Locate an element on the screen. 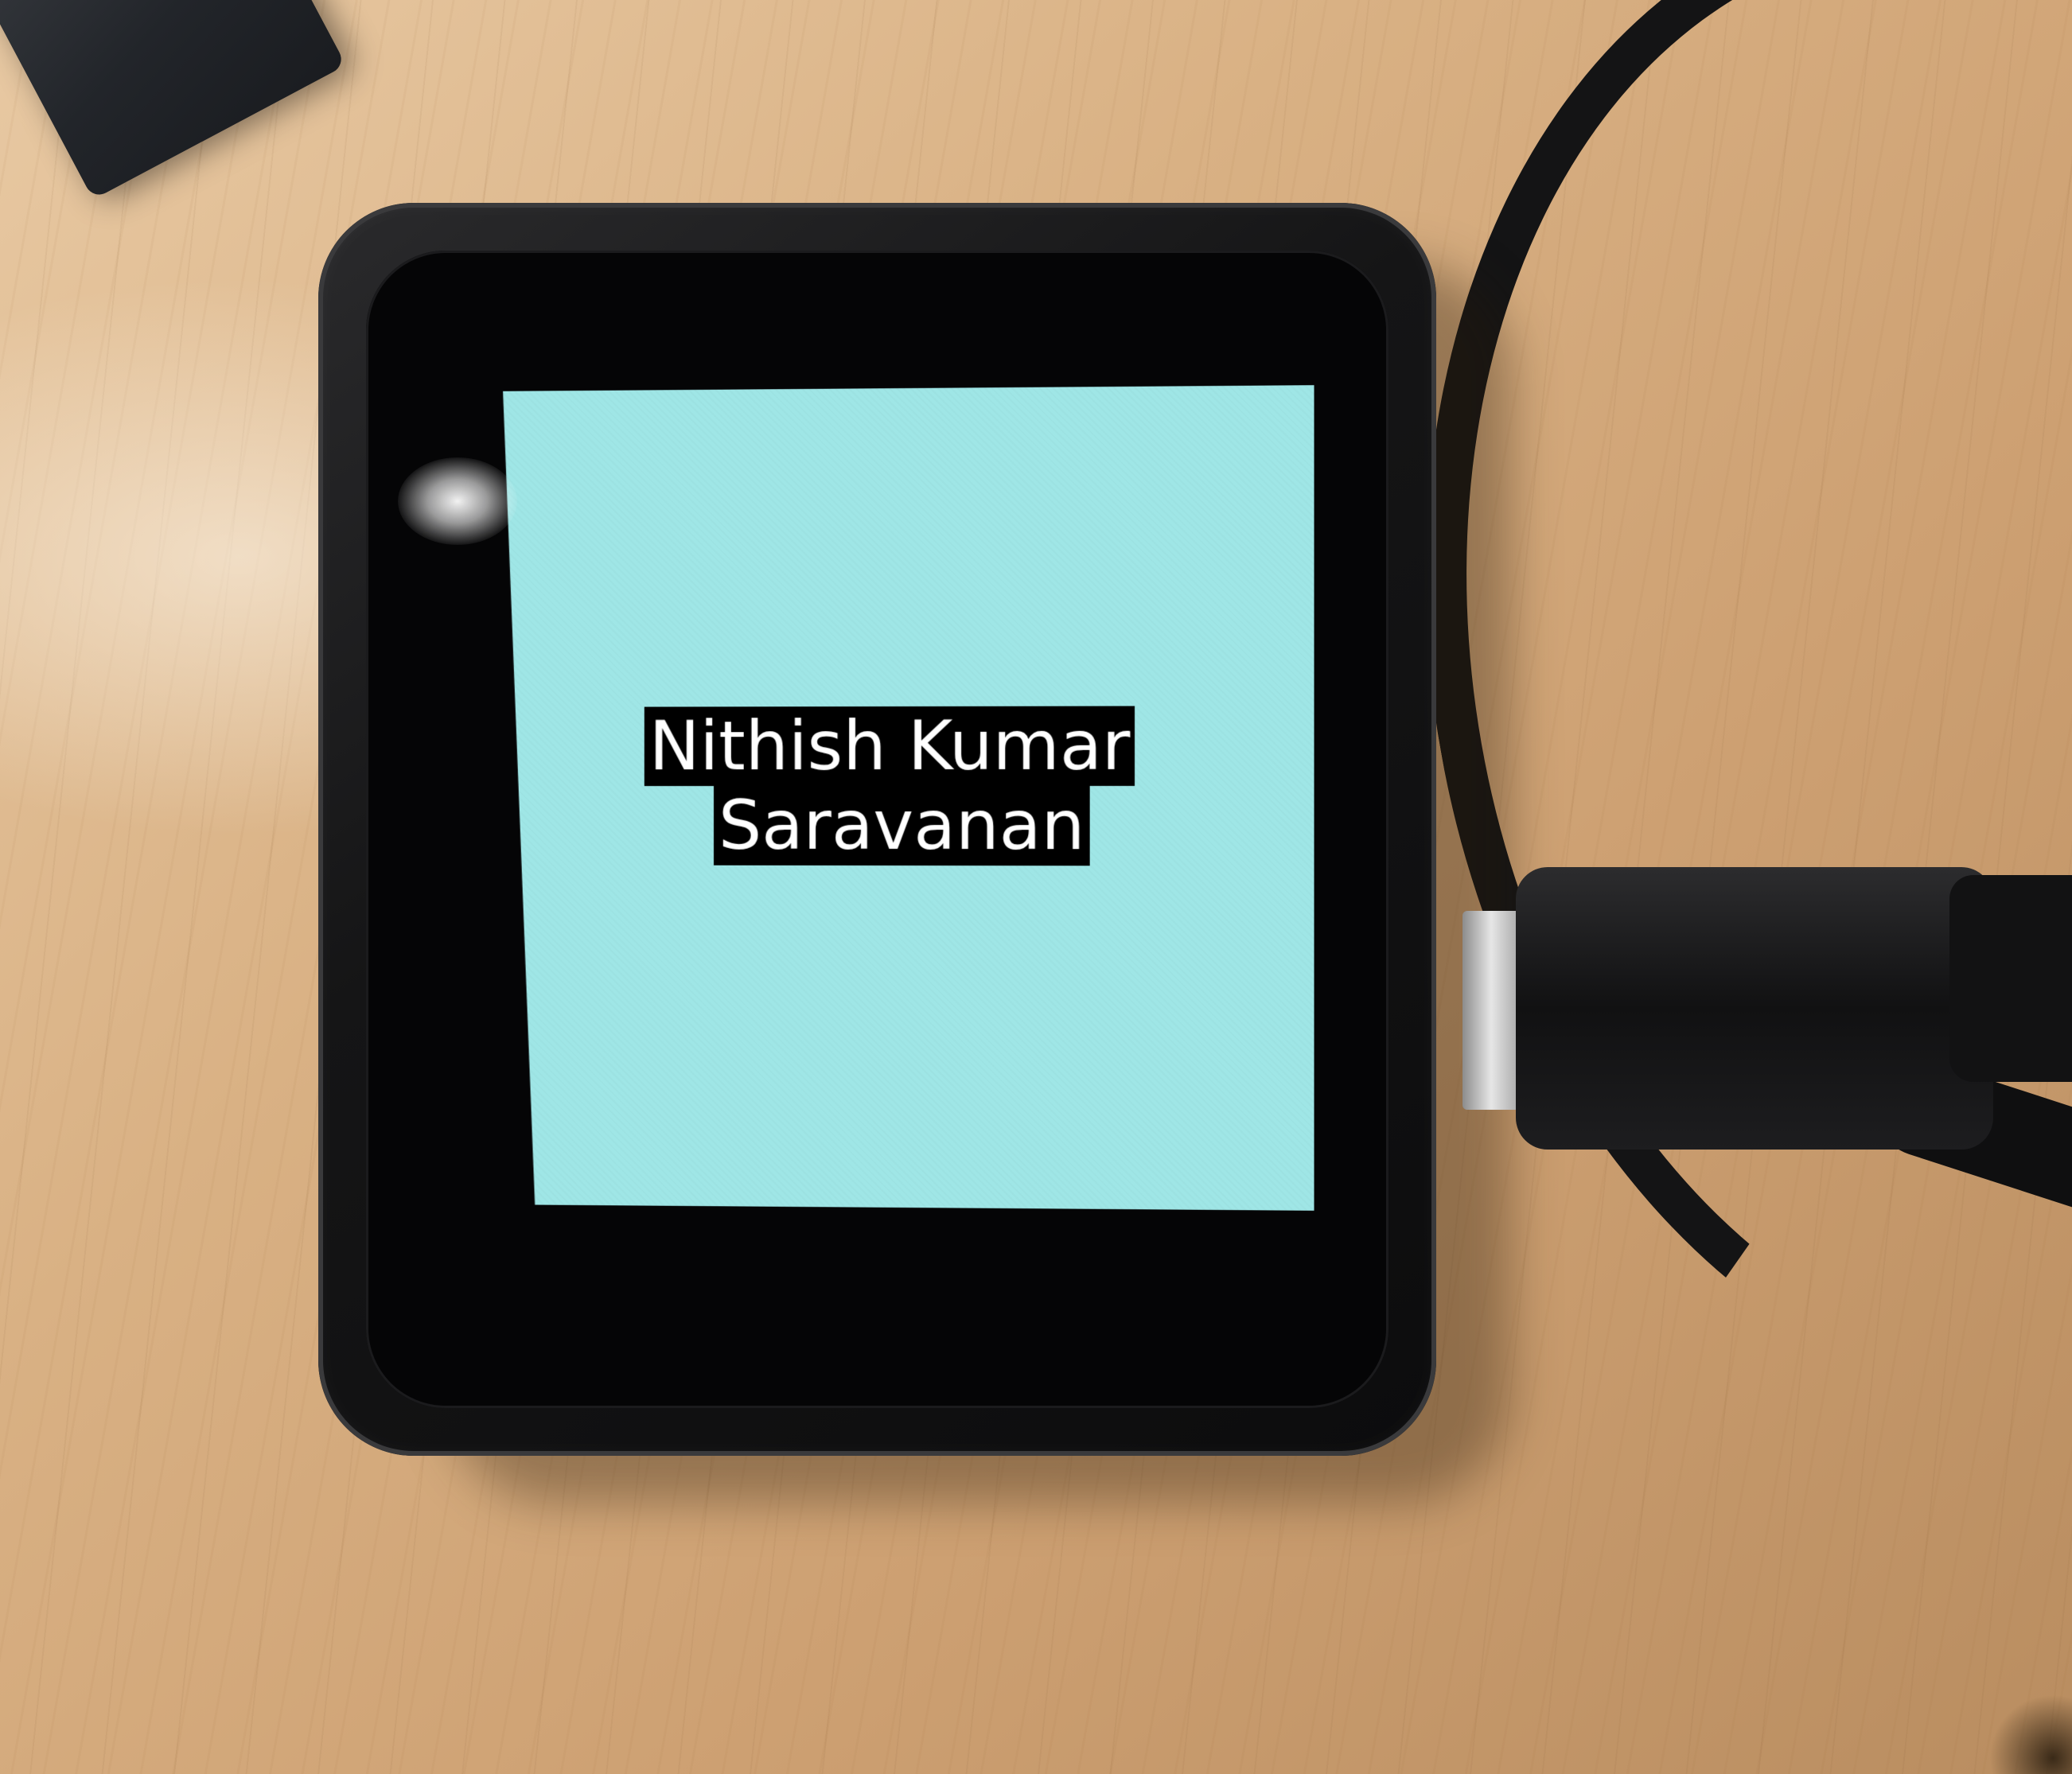 The width and height of the screenshot is (2072, 1774). usb-cable-boot is located at coordinates (1755, 1009).